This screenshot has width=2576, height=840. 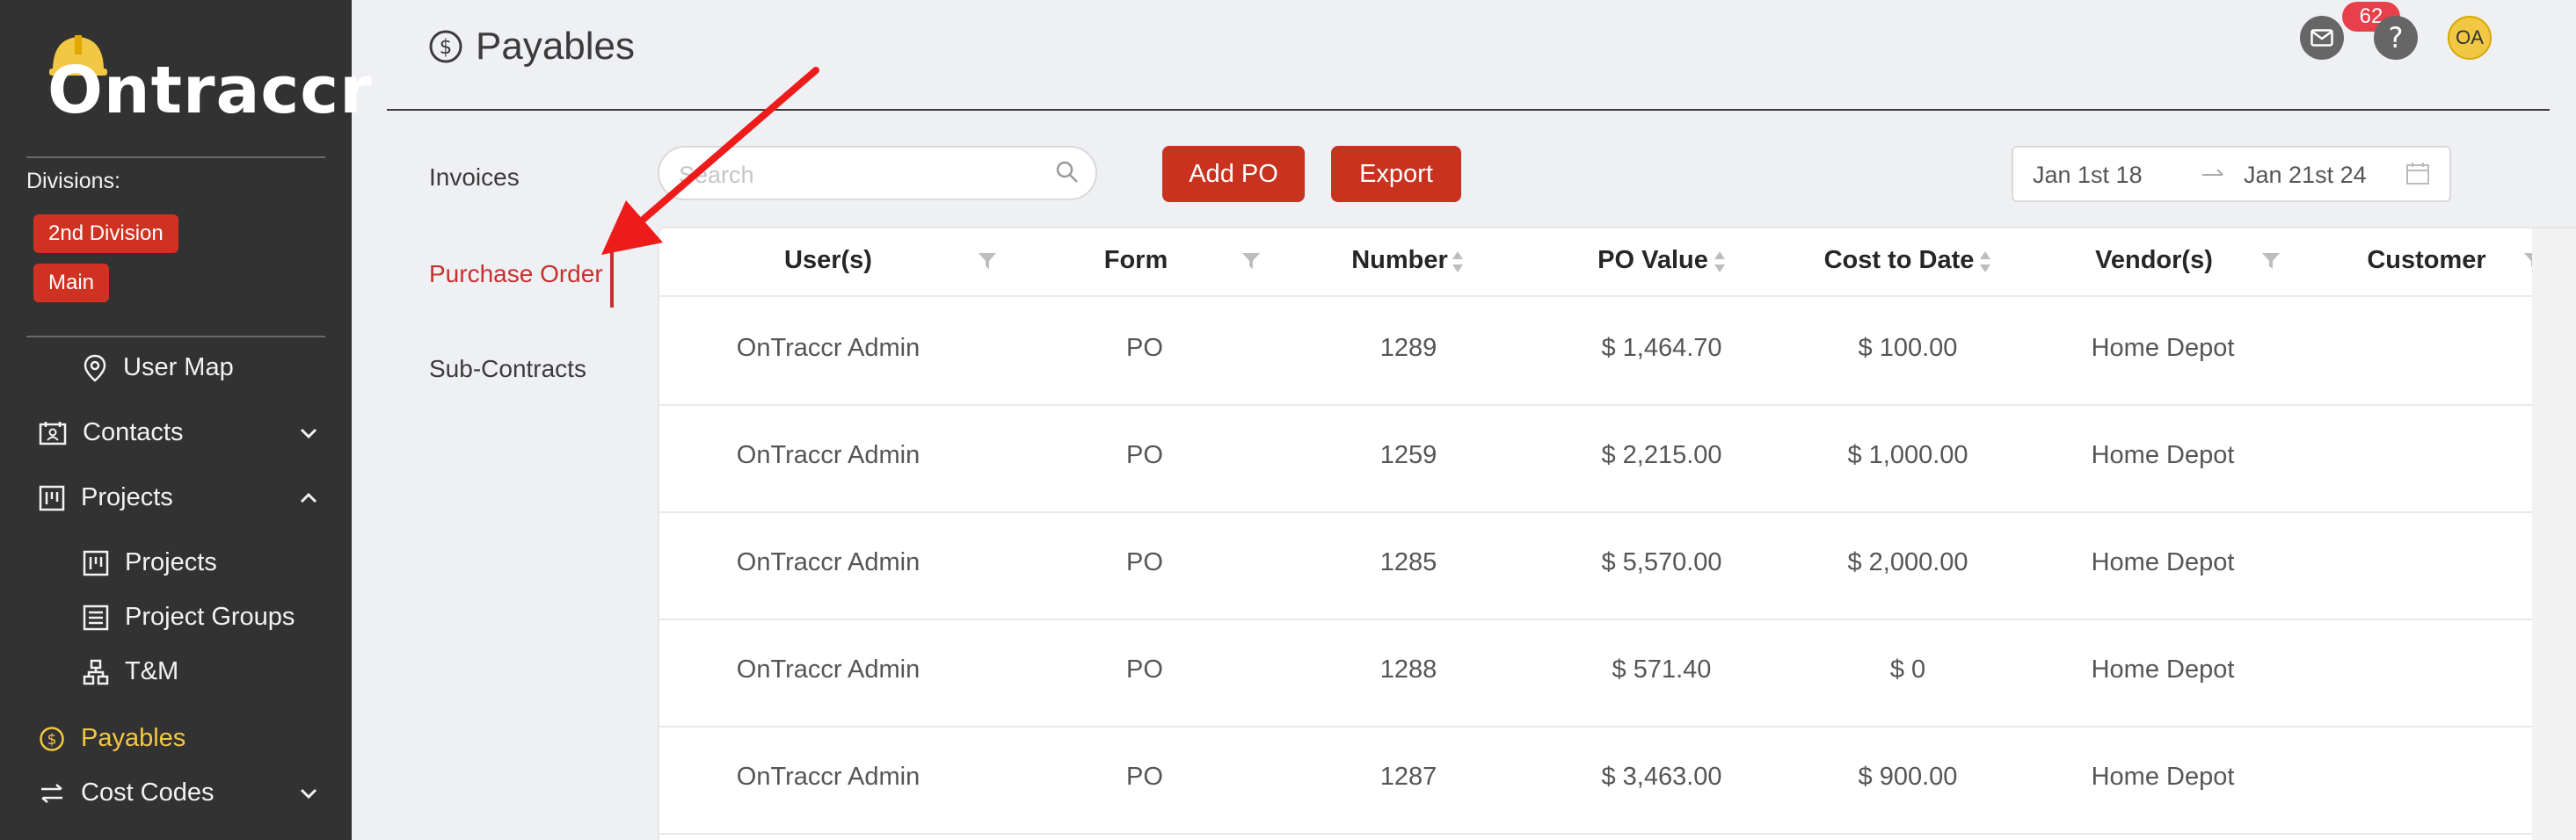 I want to click on add-po-button: Add PO, so click(x=1233, y=174).